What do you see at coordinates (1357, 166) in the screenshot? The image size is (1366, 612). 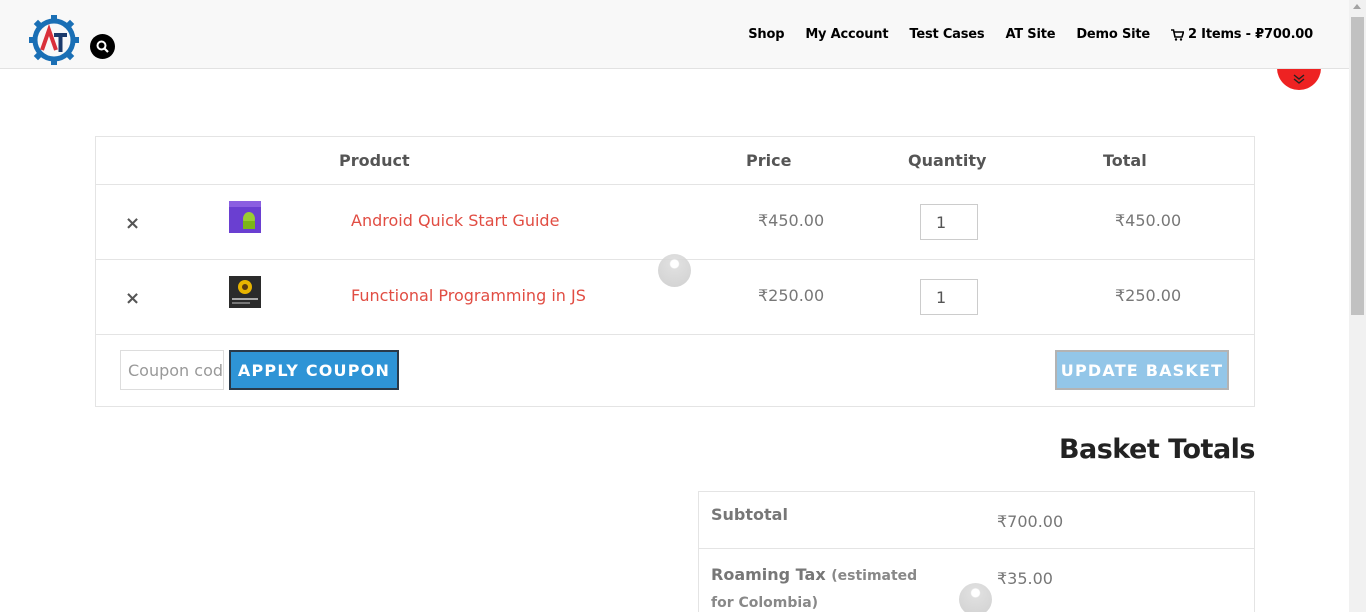 I see `scrollbar-thumb` at bounding box center [1357, 166].